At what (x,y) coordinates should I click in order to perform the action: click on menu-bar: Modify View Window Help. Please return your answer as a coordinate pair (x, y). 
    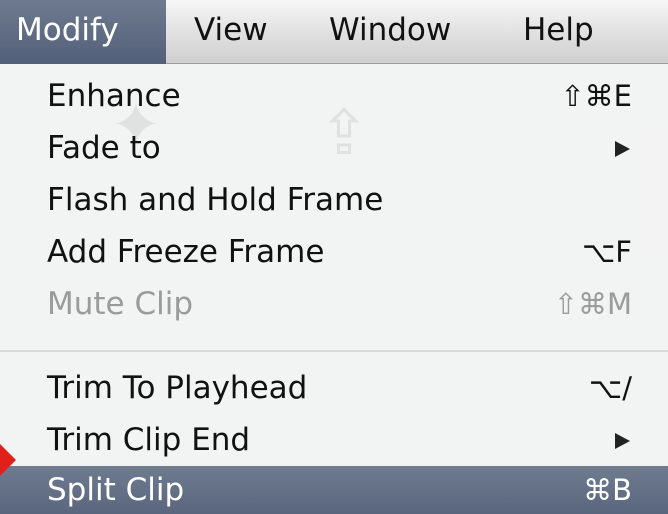
    Looking at the image, I should click on (334, 32).